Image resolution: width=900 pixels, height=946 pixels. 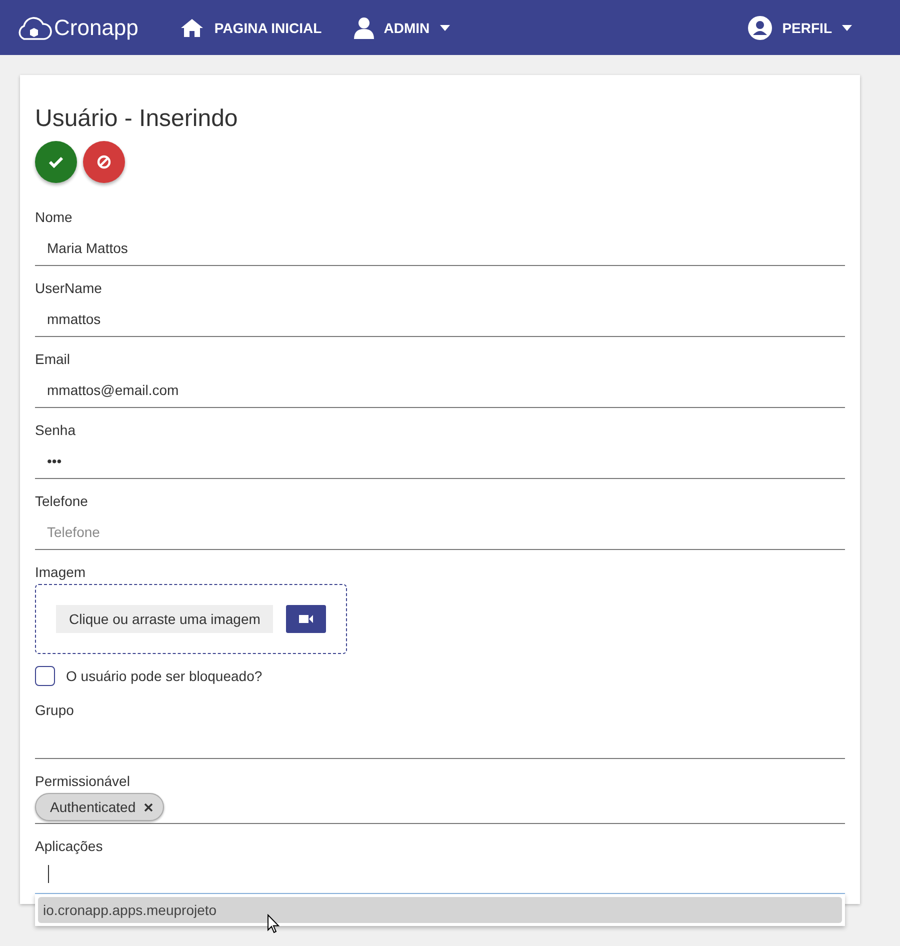 What do you see at coordinates (83, 781) in the screenshot?
I see `field-label: Permissionável` at bounding box center [83, 781].